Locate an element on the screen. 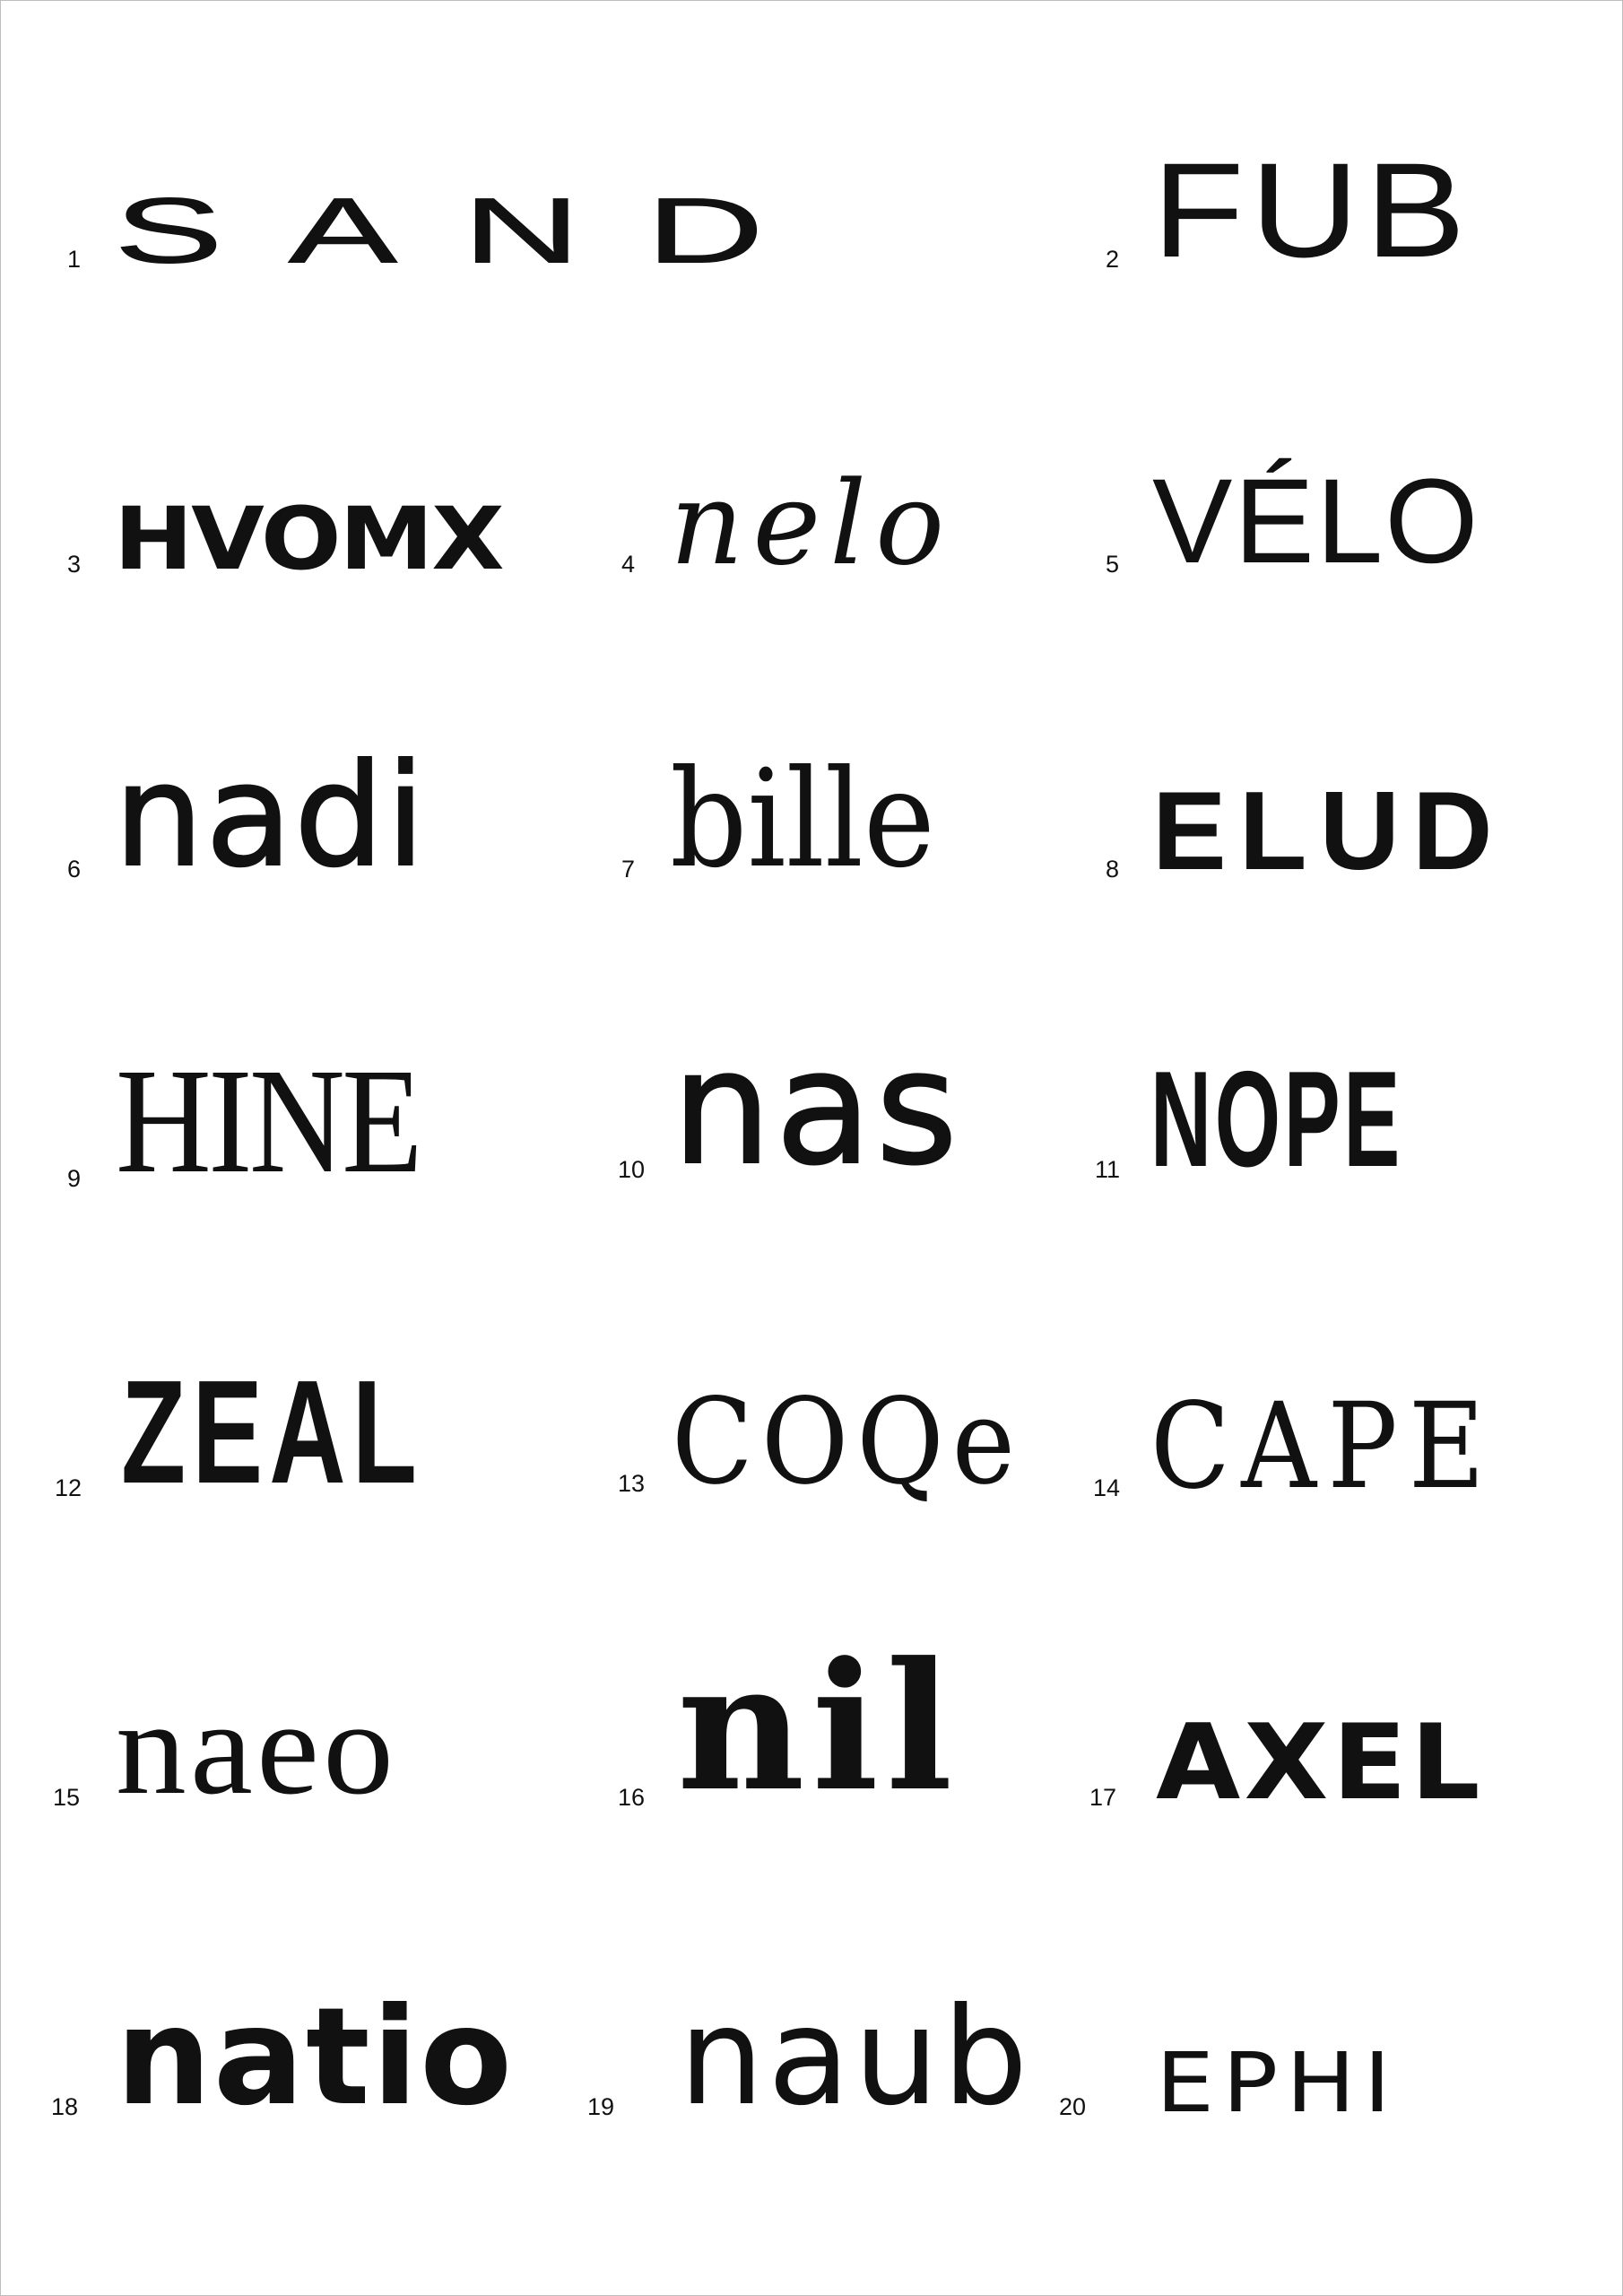 This screenshot has width=1623, height=2296. specimen-13: 13 COQe is located at coordinates (842, 1431).